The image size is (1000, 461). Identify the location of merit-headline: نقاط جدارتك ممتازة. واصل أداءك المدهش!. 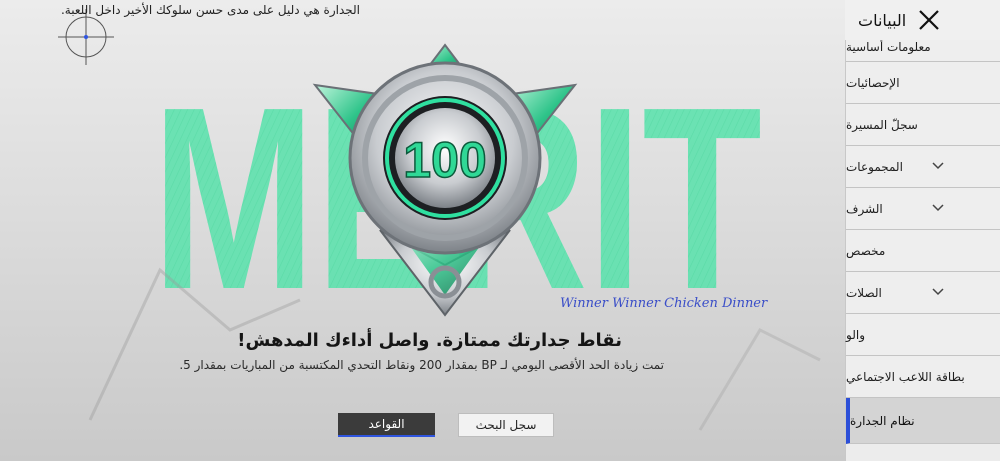
(429, 340).